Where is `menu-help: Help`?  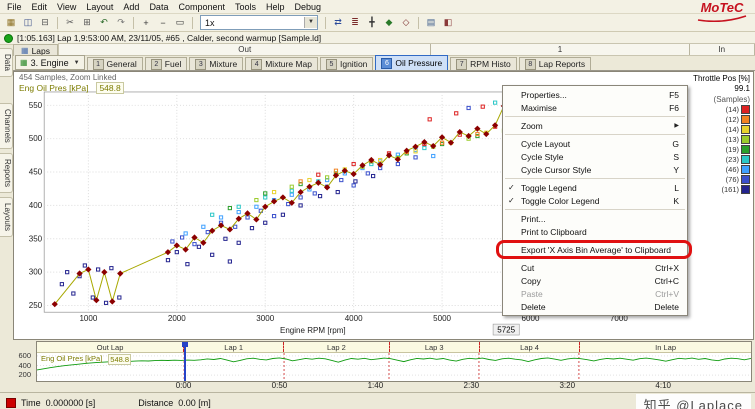
menu-help: Help is located at coordinates (275, 7).